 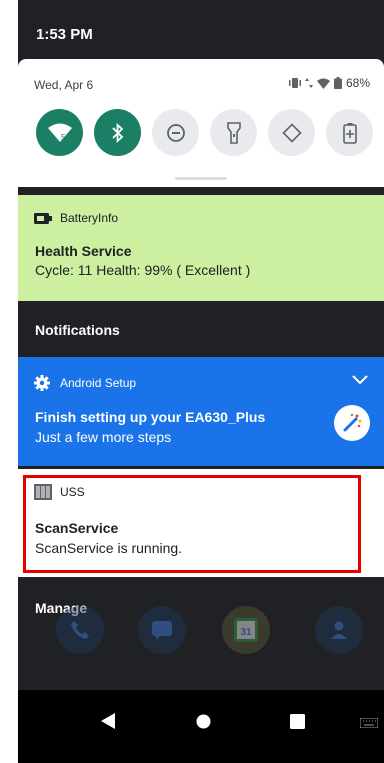 What do you see at coordinates (63, 137) in the screenshot?
I see `svg-text: 5` at bounding box center [63, 137].